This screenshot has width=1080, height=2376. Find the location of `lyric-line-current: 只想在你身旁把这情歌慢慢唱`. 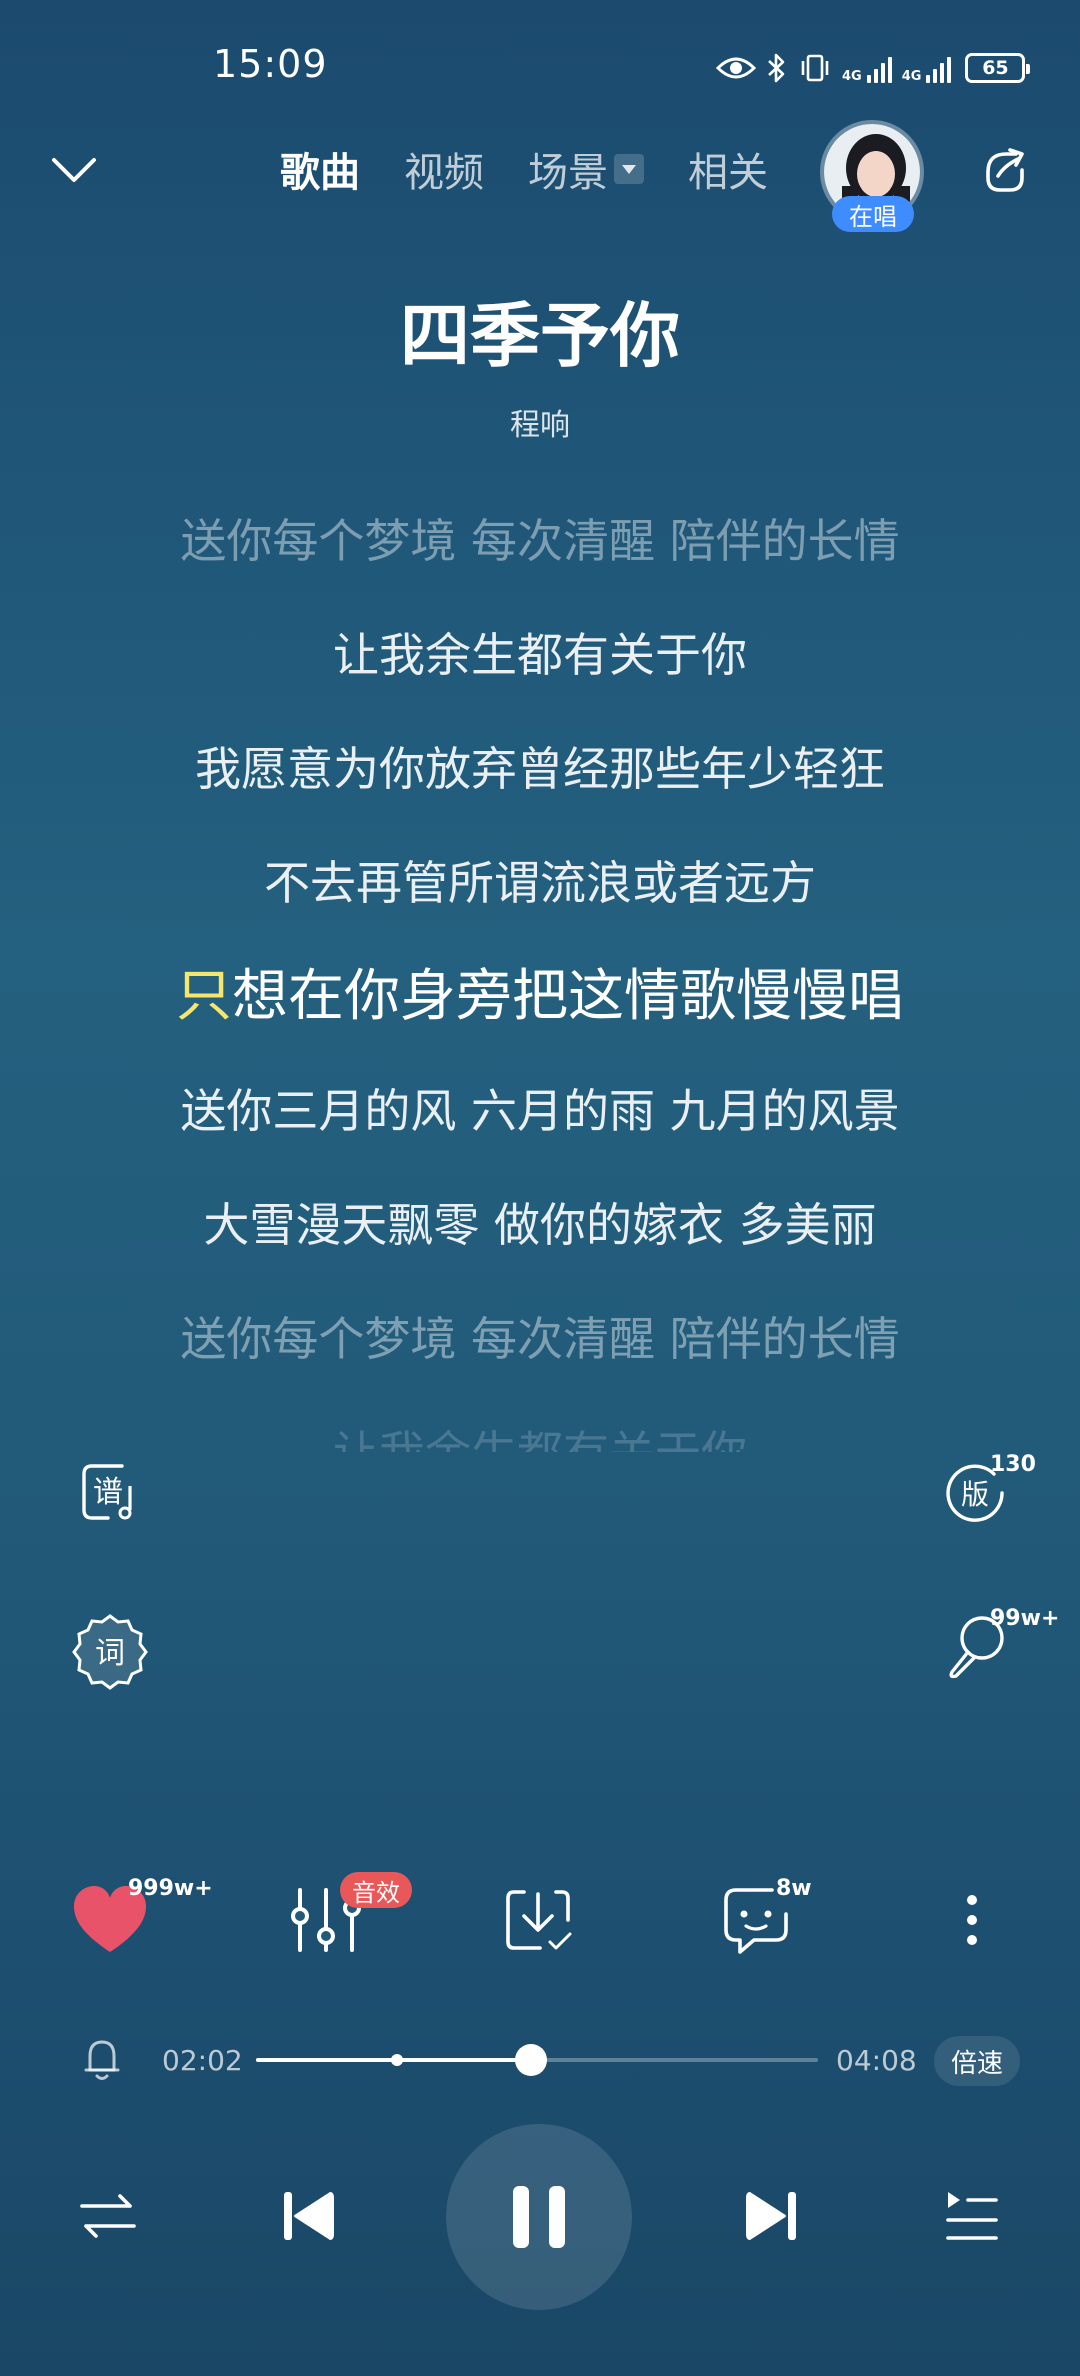

lyric-line-current: 只想在你身旁把这情歌慢慢唱 is located at coordinates (540, 997).